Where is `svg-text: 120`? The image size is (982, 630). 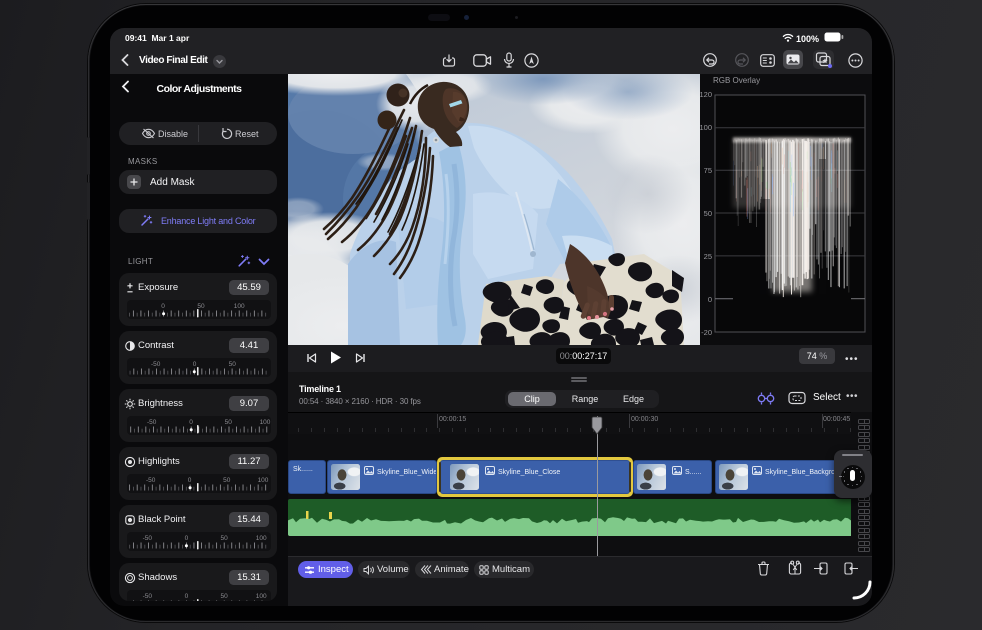 svg-text: 120 is located at coordinates (706, 94).